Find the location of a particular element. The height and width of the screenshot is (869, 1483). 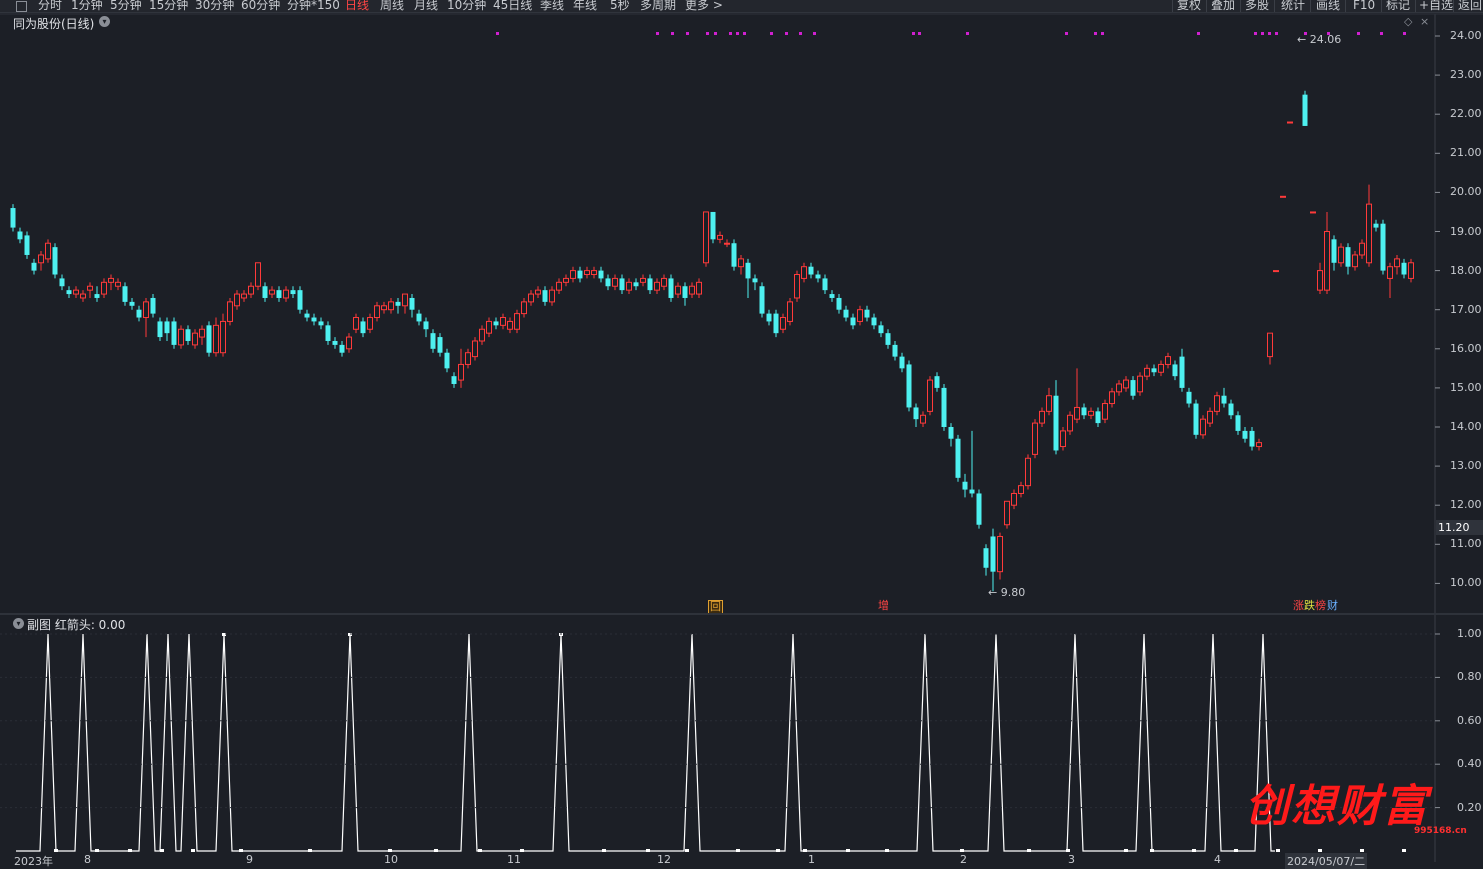

chart-divider is located at coordinates (741, 614).